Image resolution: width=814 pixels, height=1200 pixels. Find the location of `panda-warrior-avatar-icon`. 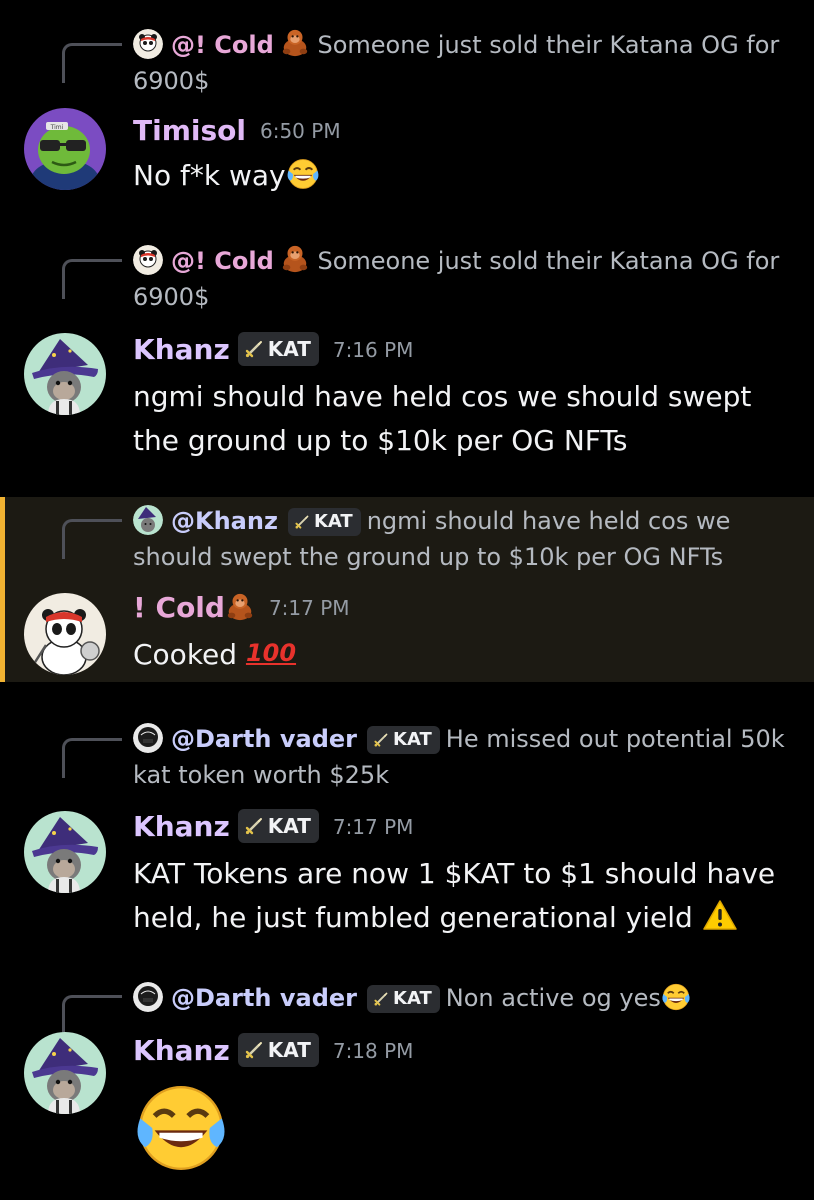

panda-warrior-avatar-icon is located at coordinates (65, 634).